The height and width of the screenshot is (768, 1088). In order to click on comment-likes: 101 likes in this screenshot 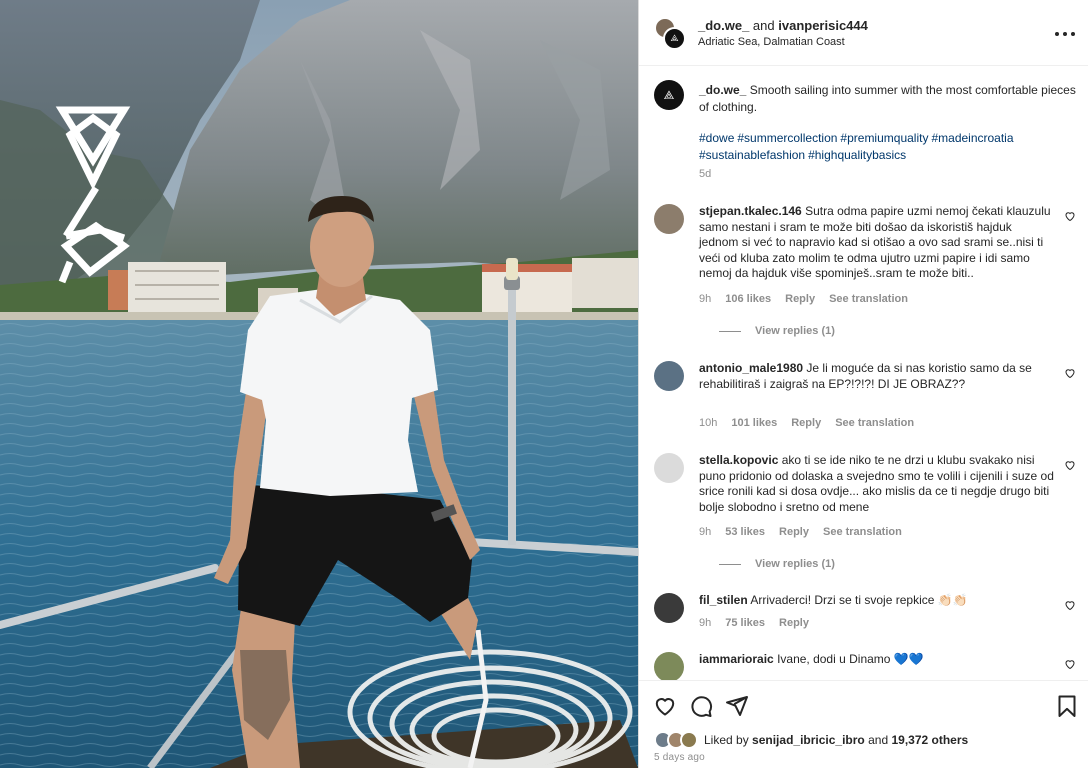, I will do `click(754, 423)`.